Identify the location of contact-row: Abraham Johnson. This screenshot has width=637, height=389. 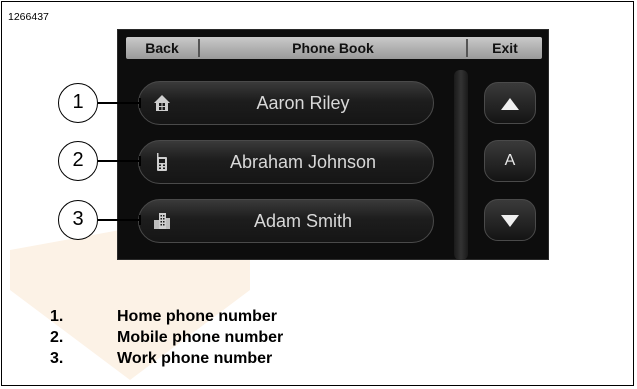
(286, 162).